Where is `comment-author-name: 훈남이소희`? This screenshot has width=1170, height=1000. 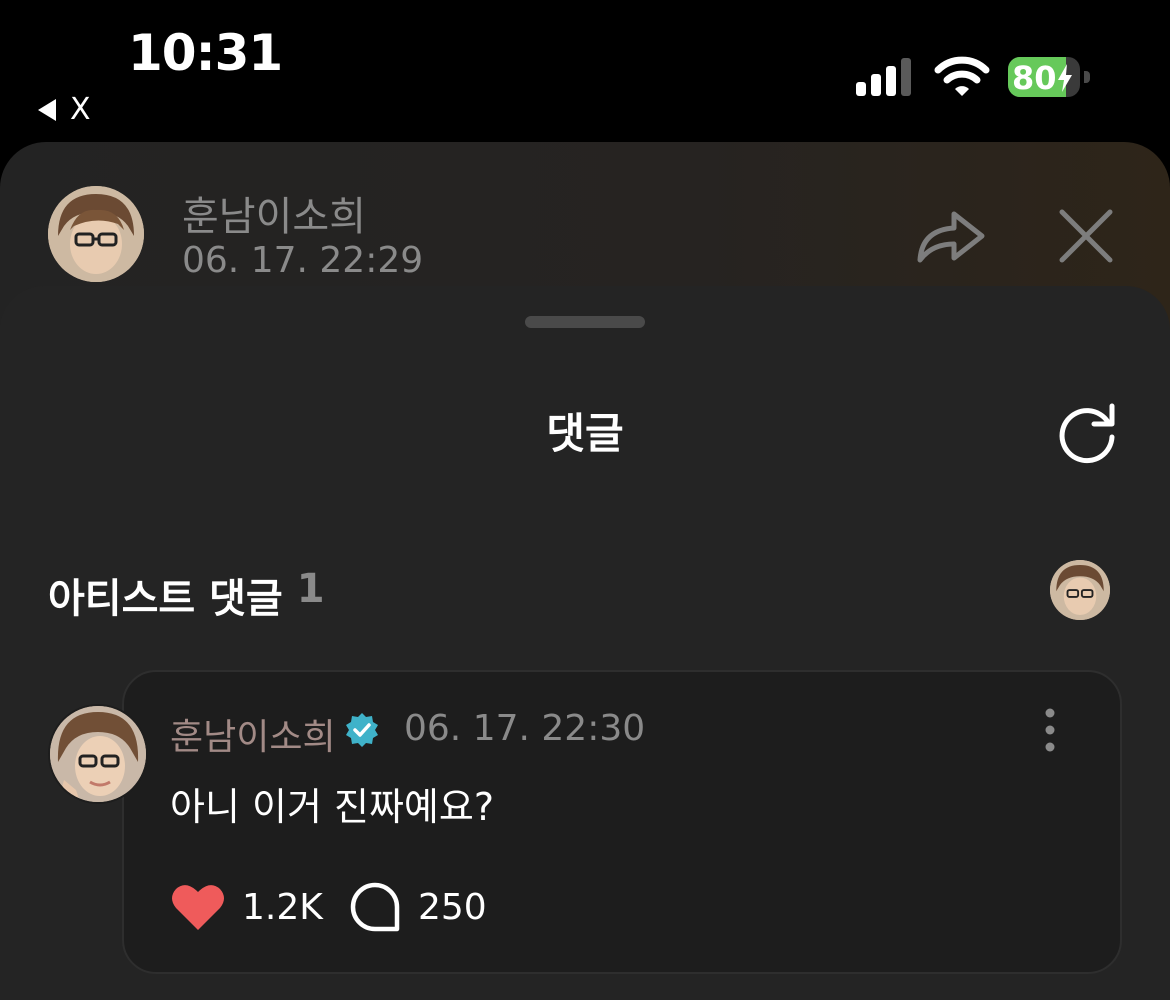 comment-author-name: 훈남이소희 is located at coordinates (253, 734).